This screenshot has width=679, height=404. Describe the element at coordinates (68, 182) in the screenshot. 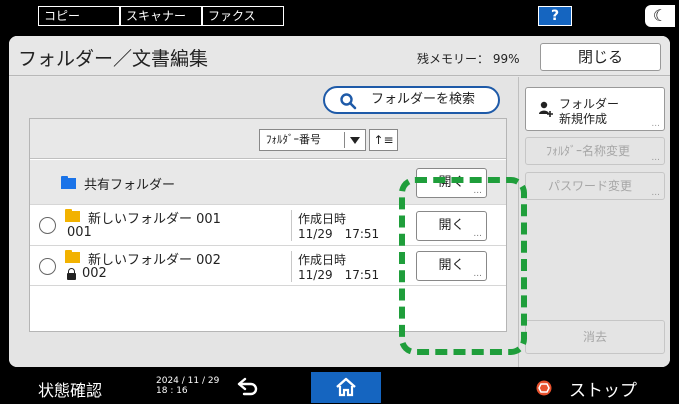

I see `shared-folder-icon` at that location.